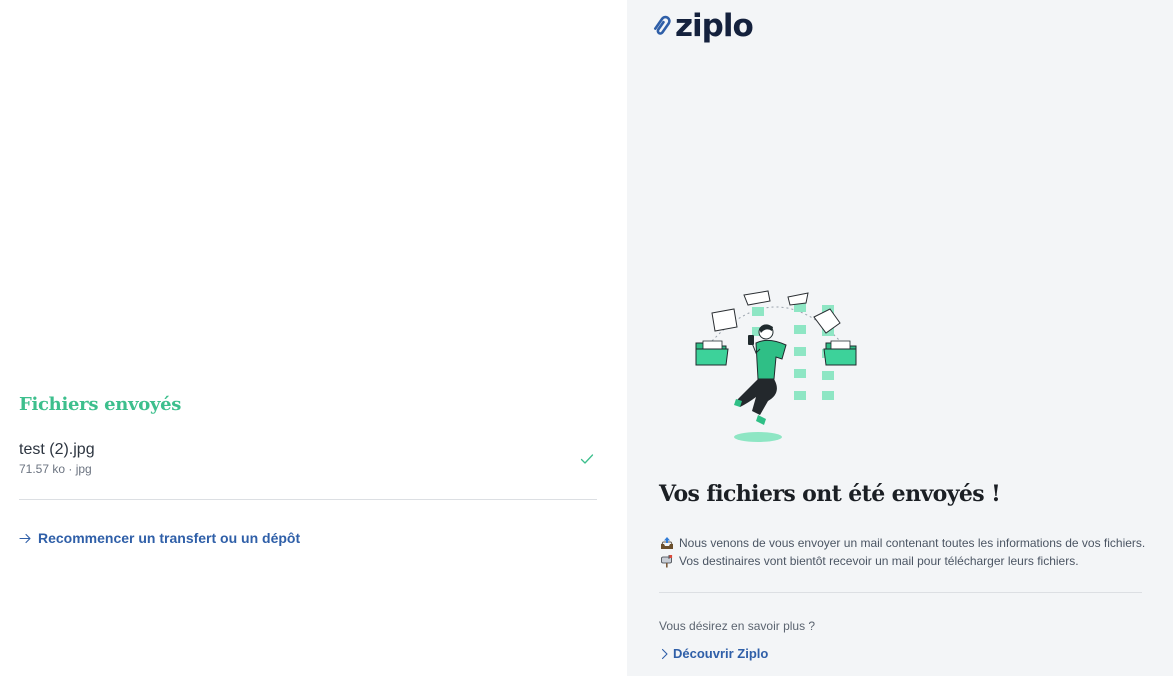  Describe the element at coordinates (830, 494) in the screenshot. I see `success-headline: Vos fichiers ont été envoyés !` at that location.